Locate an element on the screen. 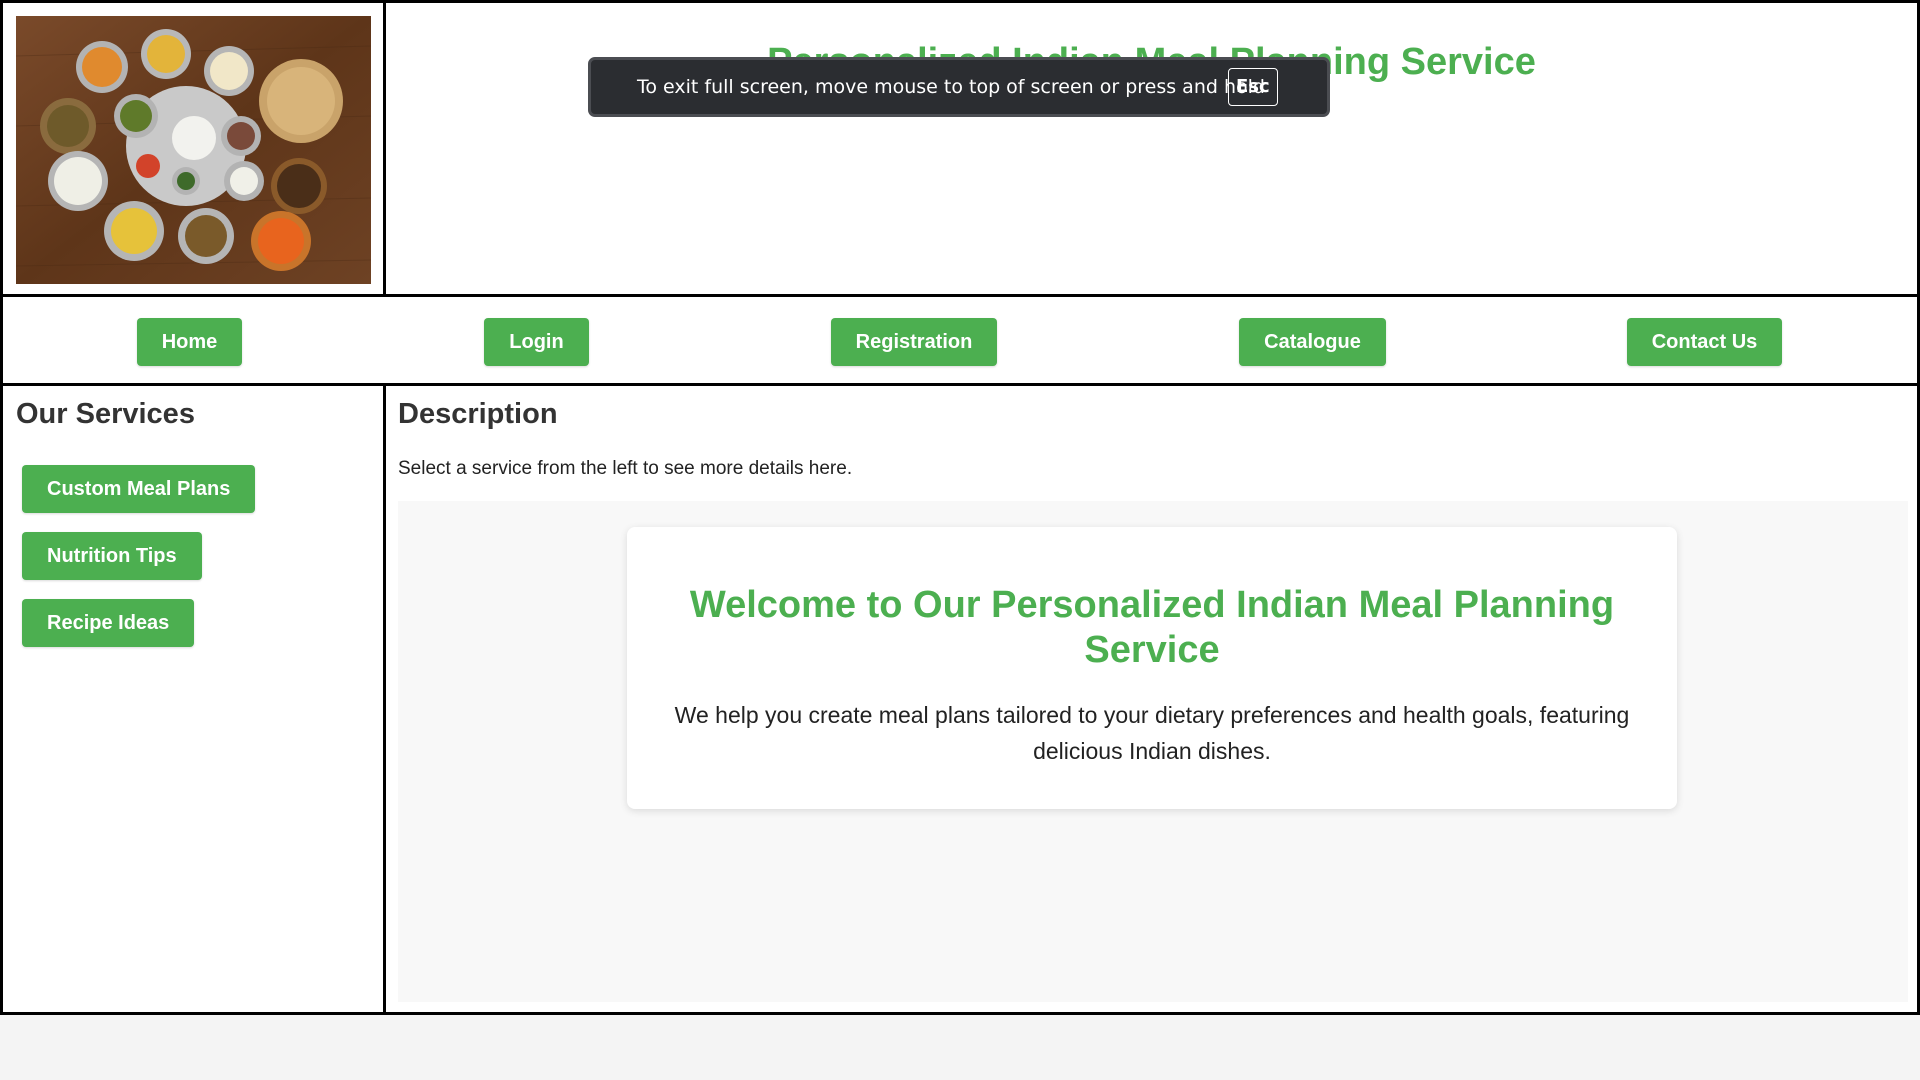 Image resolution: width=1920 pixels, height=1080 pixels. description-heading: Description is located at coordinates (478, 414).